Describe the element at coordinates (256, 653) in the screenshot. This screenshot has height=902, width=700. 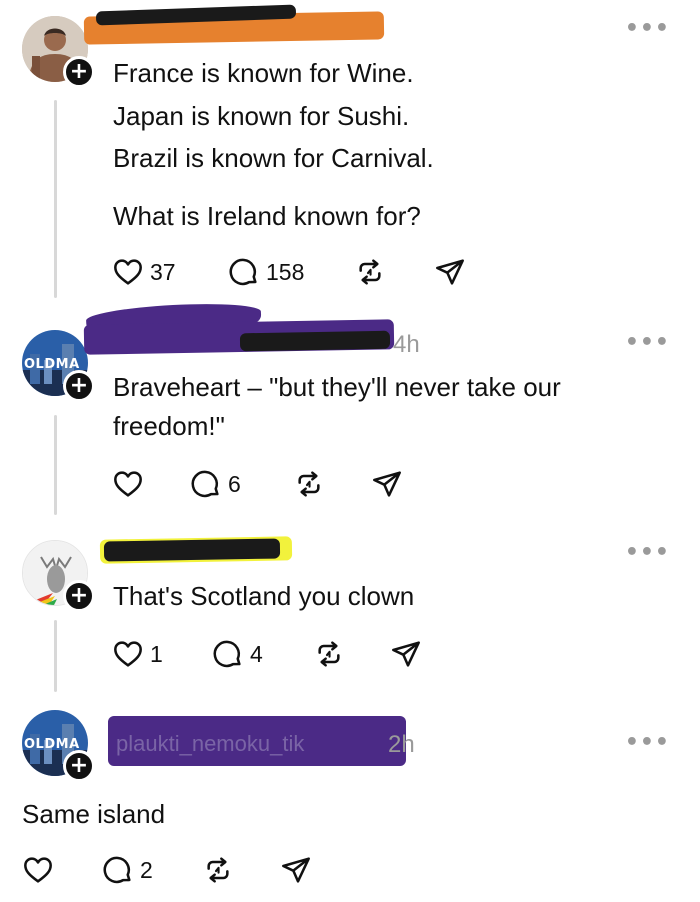
I see `reply-count: 4` at that location.